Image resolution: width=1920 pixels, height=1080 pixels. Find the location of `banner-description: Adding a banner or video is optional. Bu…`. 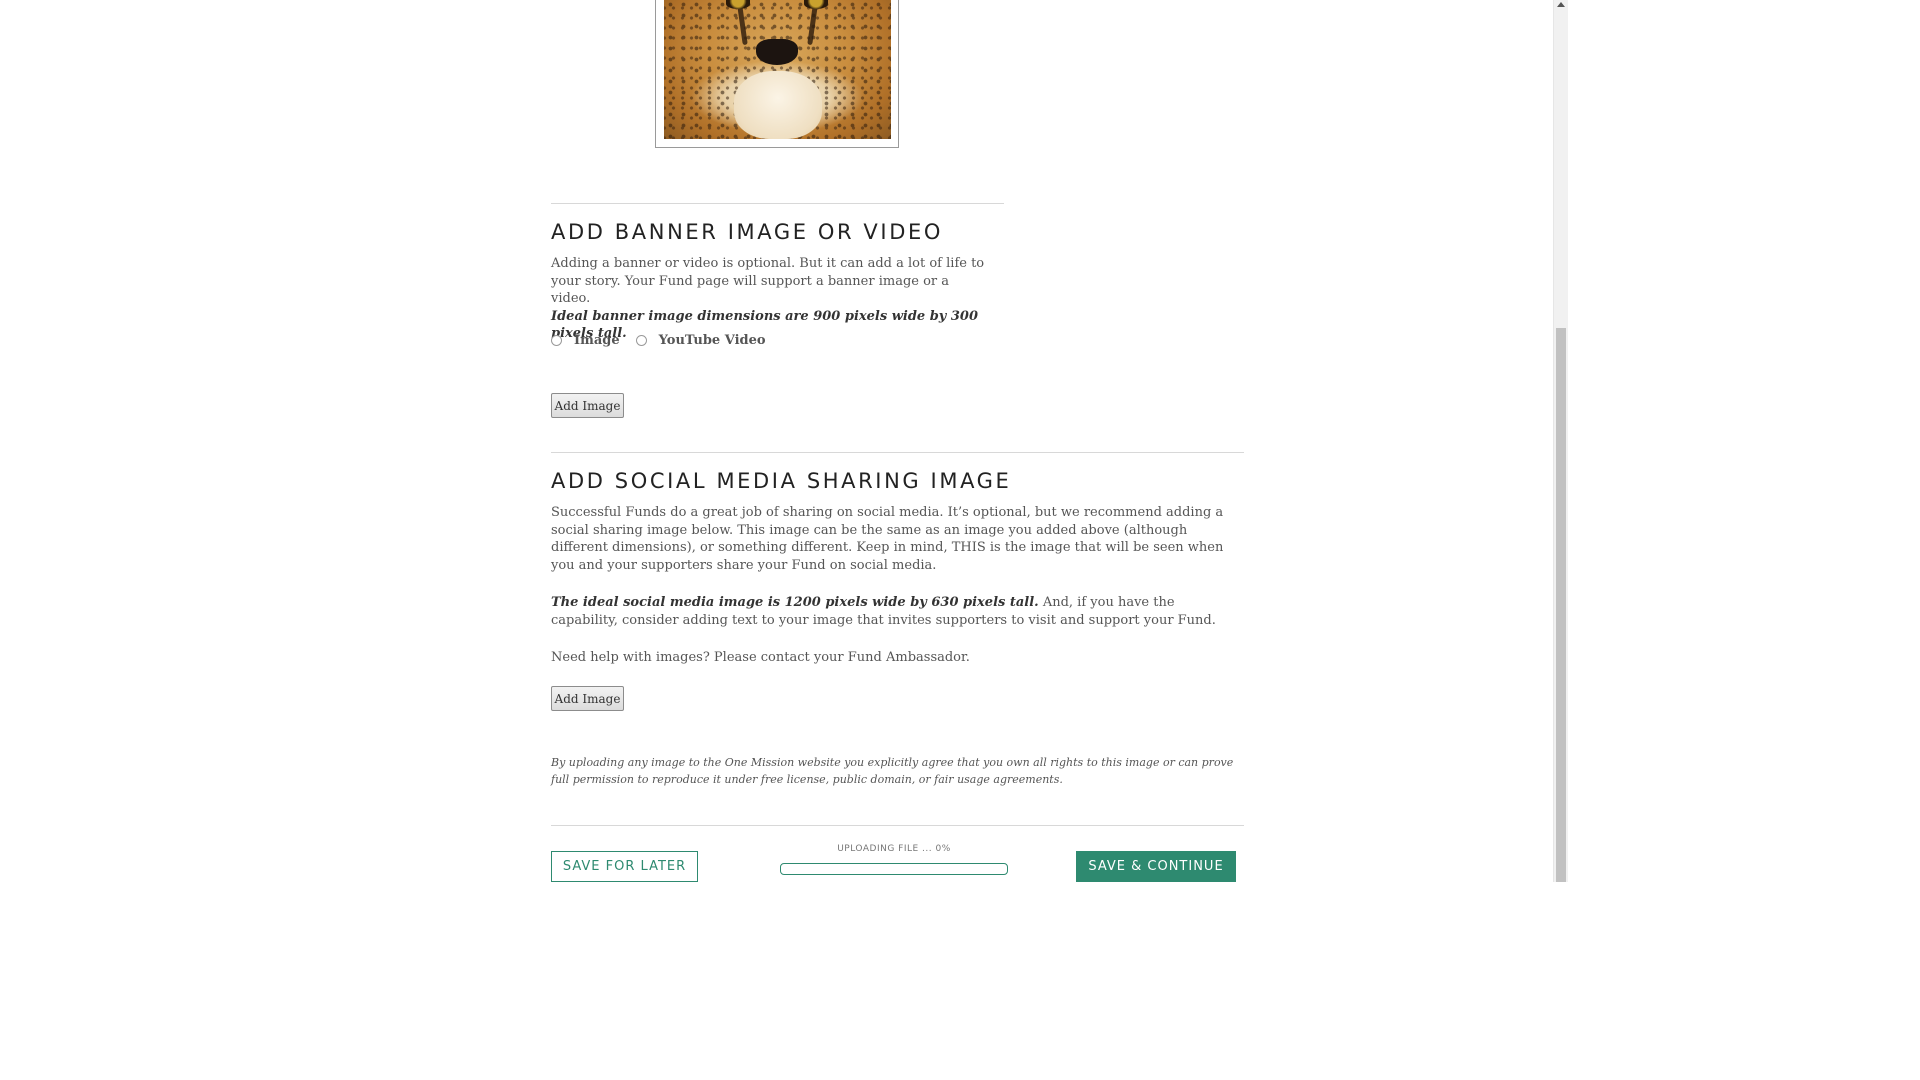

banner-description: Adding a banner or video is optional. Bu… is located at coordinates (771, 299).